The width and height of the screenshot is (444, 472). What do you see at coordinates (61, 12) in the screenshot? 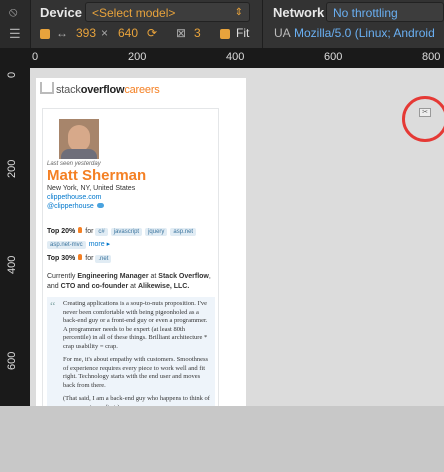
I see `device-label: Device` at bounding box center [61, 12].